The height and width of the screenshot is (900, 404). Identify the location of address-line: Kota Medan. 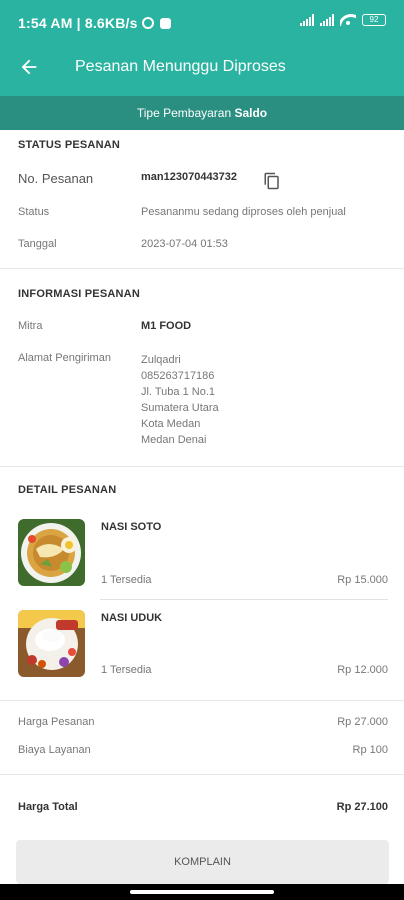
(171, 424).